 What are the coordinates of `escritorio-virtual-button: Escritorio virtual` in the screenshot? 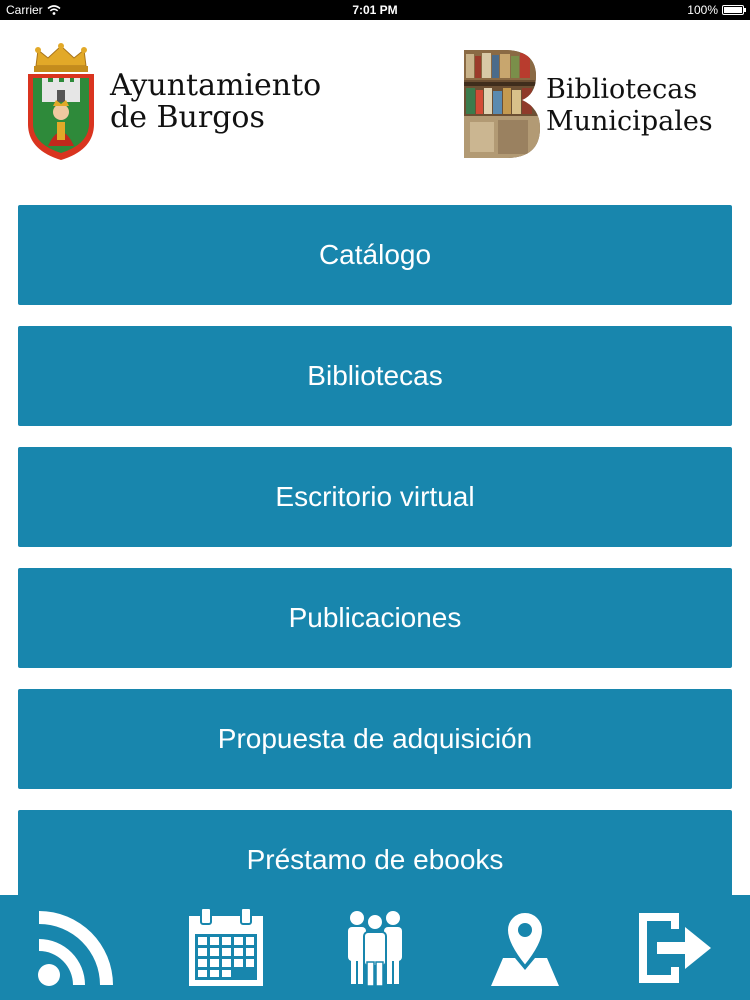 It's located at (375, 497).